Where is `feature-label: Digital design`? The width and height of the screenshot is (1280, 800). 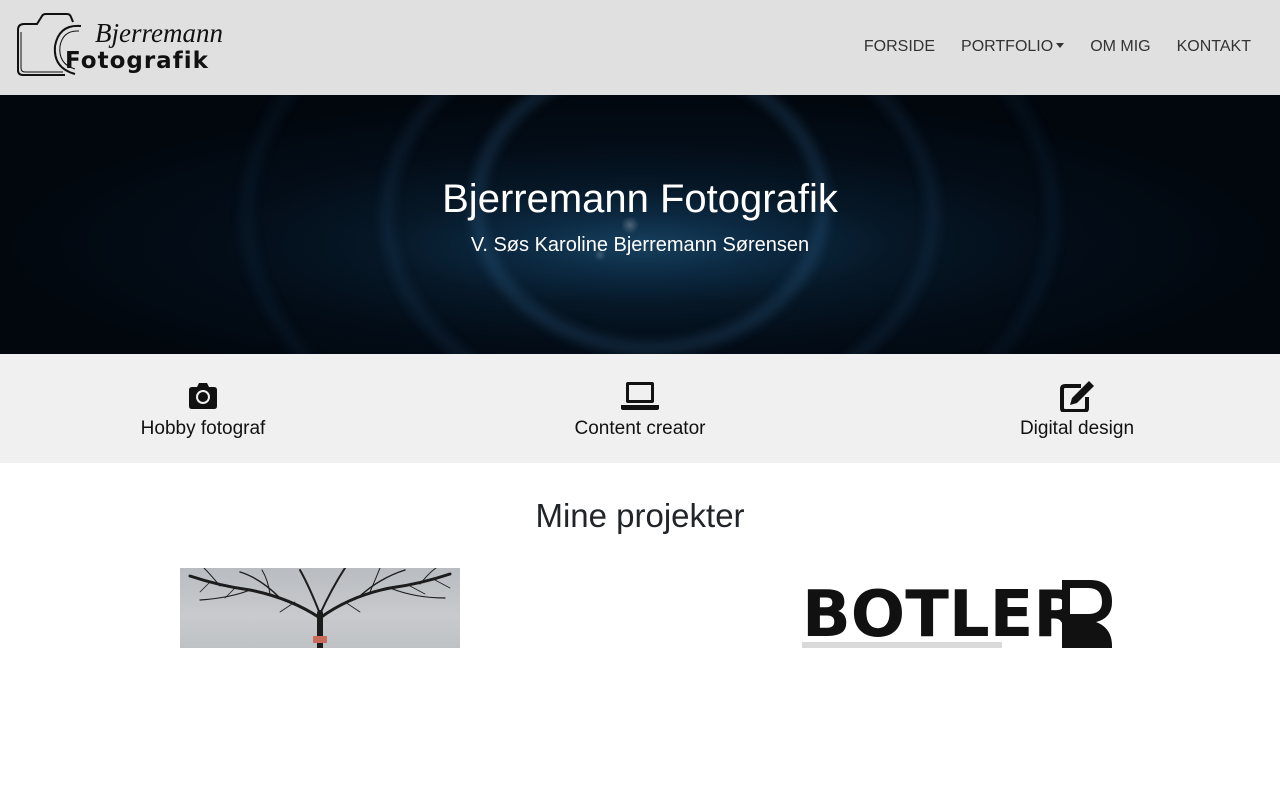 feature-label: Digital design is located at coordinates (1077, 428).